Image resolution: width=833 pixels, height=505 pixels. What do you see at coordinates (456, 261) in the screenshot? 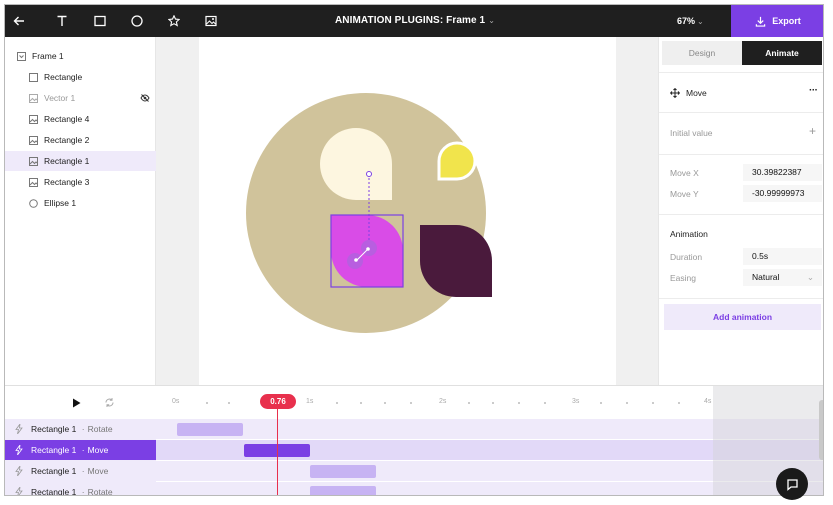
I see `rectangle-shape-plum` at bounding box center [456, 261].